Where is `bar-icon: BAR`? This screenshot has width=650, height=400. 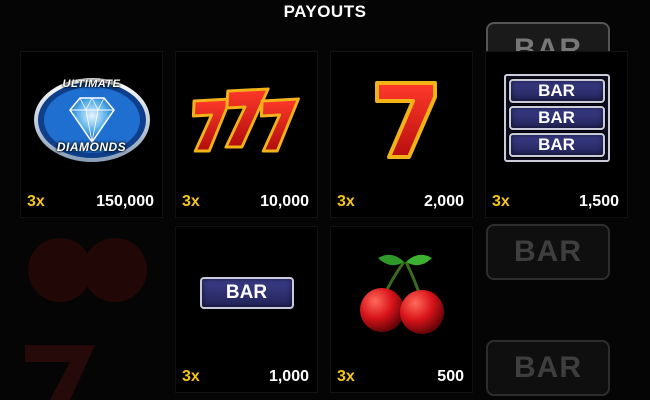 bar-icon: BAR is located at coordinates (246, 293).